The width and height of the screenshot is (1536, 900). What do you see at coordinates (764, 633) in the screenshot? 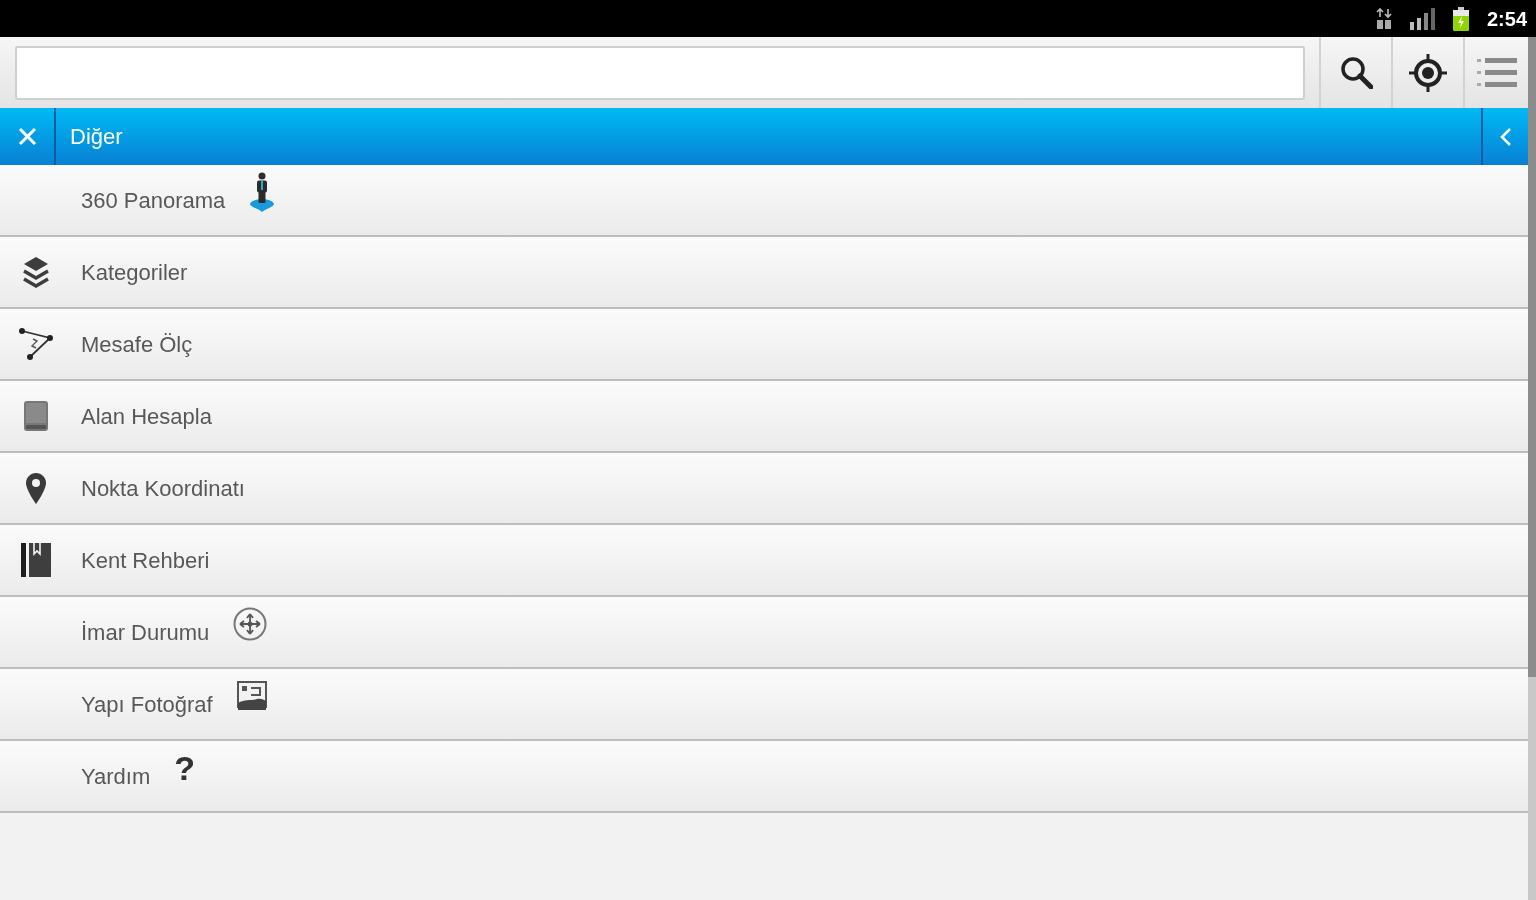
I see `menu-item: İmar Durumu` at bounding box center [764, 633].